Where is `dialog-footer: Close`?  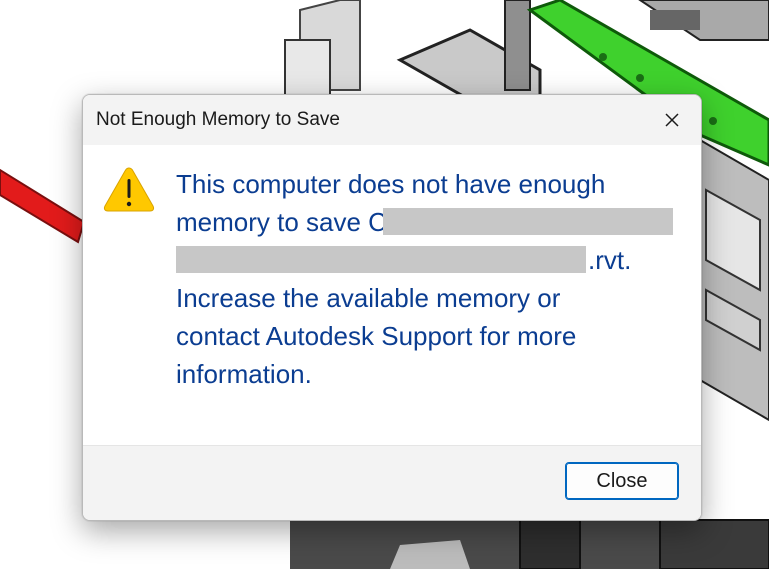 dialog-footer: Close is located at coordinates (392, 482).